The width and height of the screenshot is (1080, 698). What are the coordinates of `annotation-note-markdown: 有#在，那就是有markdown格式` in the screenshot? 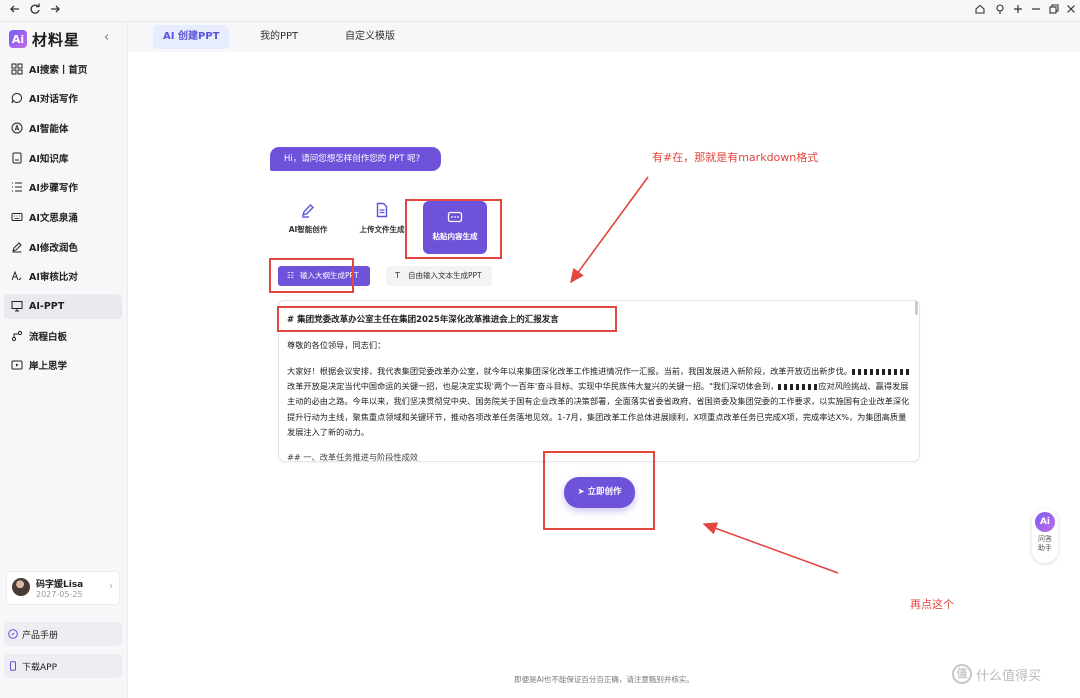 It's located at (735, 157).